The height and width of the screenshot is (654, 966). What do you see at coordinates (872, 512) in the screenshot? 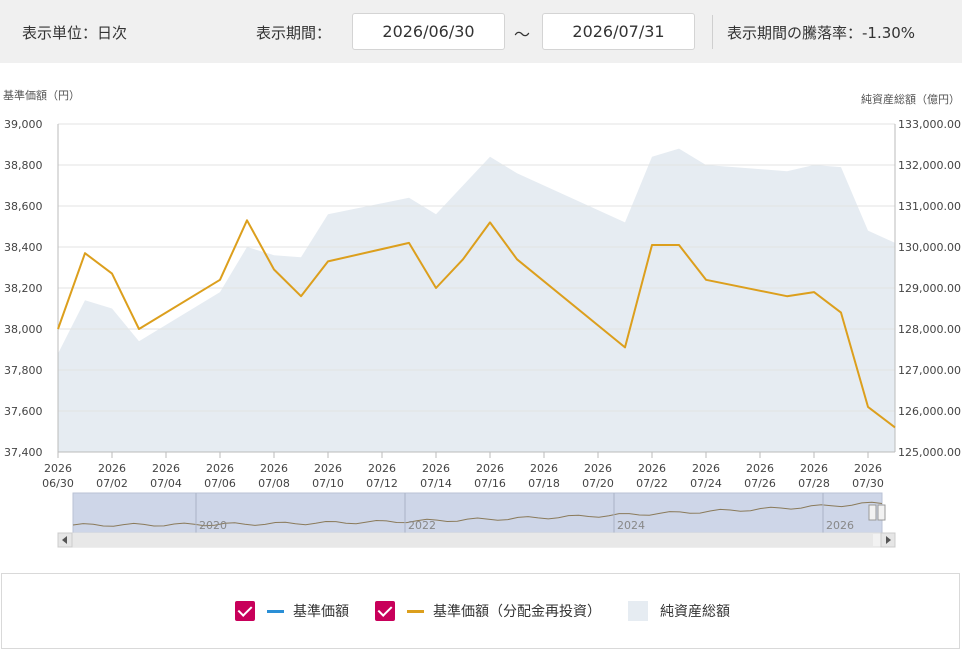
I see `navigator-left-handle` at bounding box center [872, 512].